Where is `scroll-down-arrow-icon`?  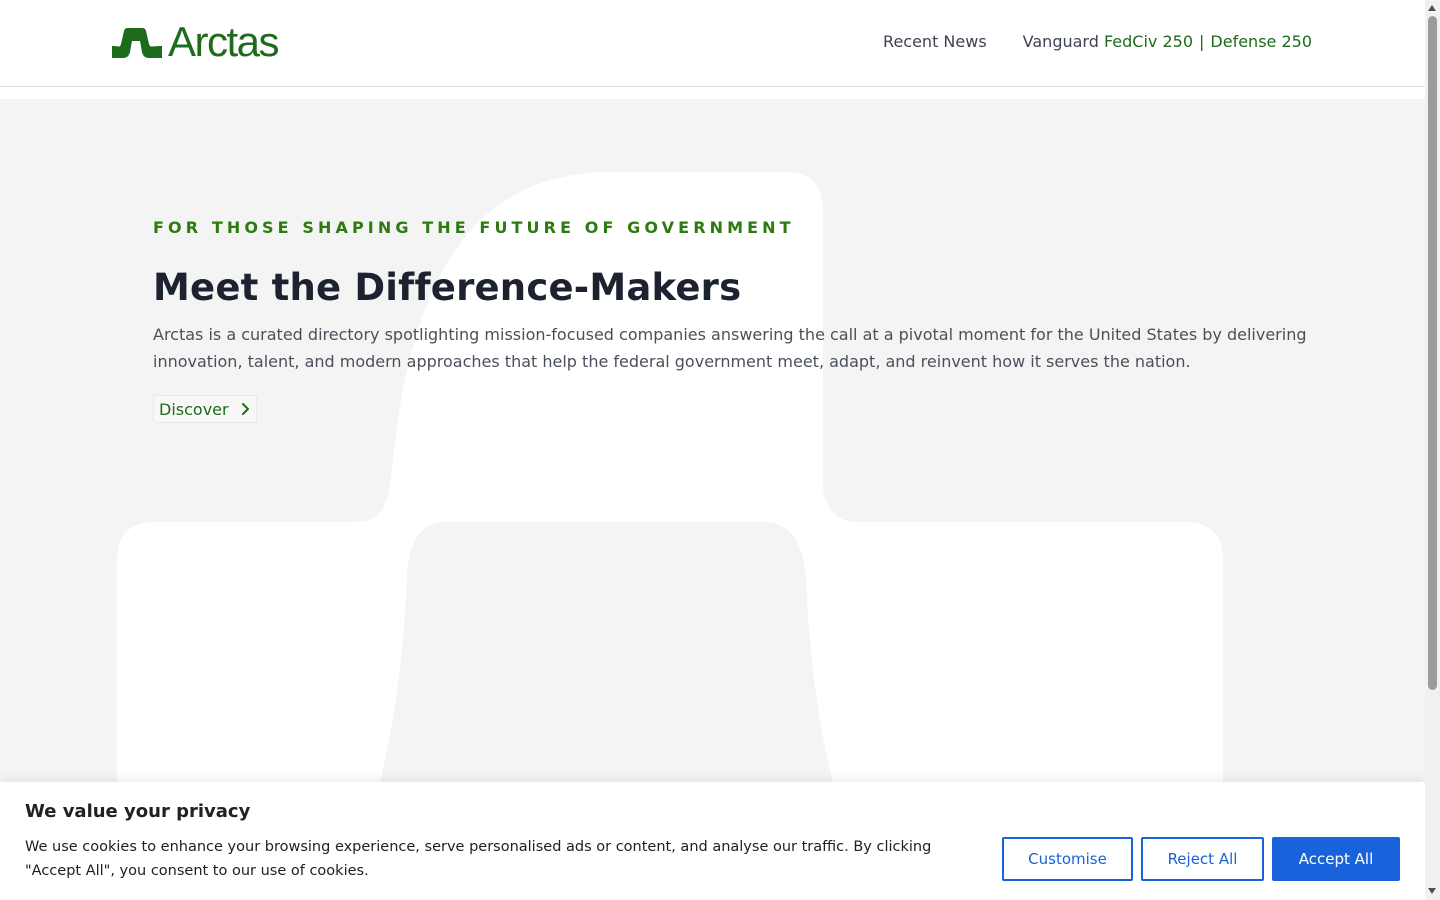
scroll-down-arrow-icon is located at coordinates (1432, 891).